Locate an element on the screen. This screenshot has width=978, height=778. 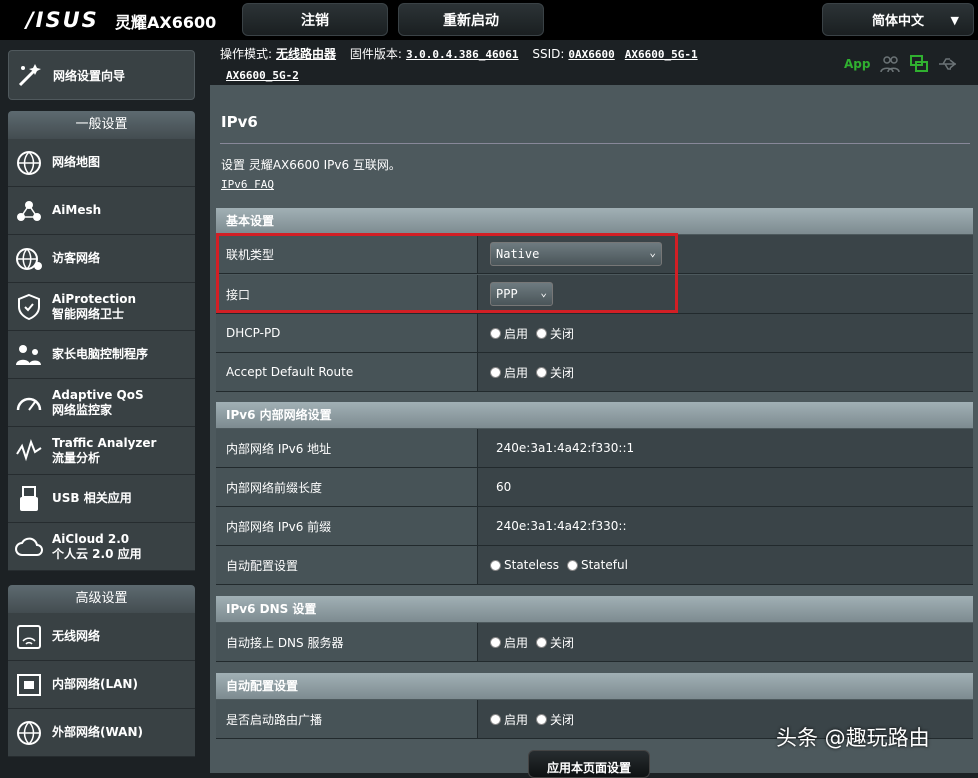
sidebar-item-general-0: 网络地图 is located at coordinates (101, 163).